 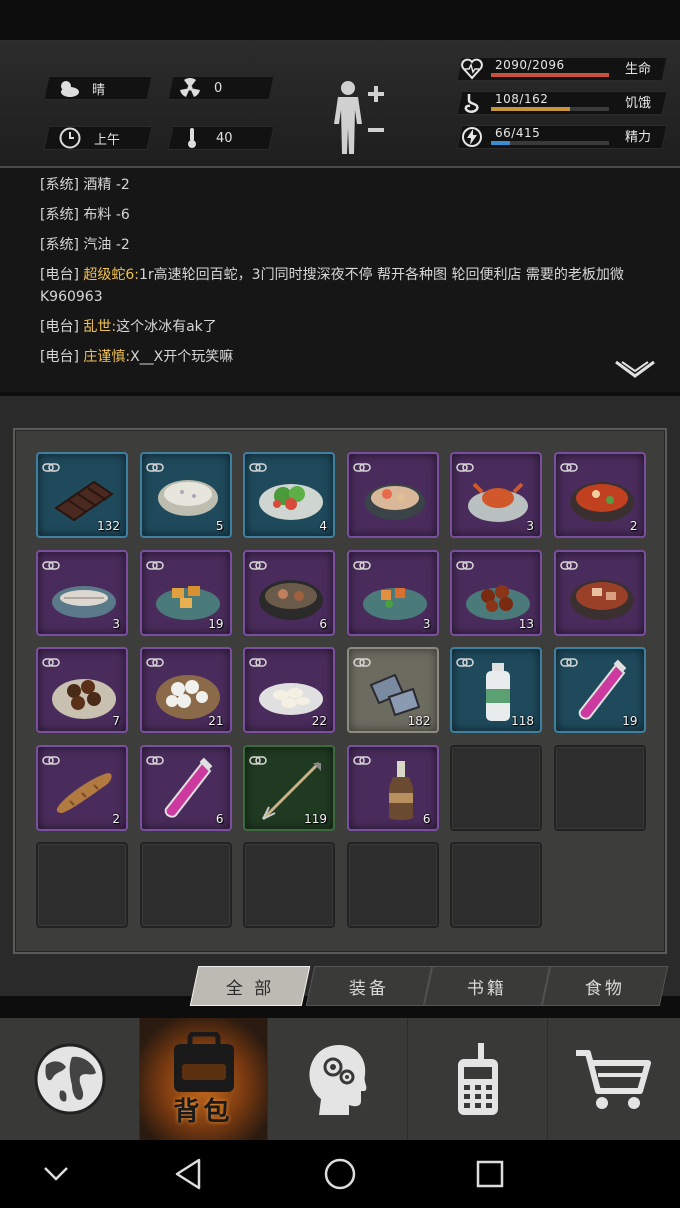 I want to click on braised-pork-icon, so click(x=602, y=594).